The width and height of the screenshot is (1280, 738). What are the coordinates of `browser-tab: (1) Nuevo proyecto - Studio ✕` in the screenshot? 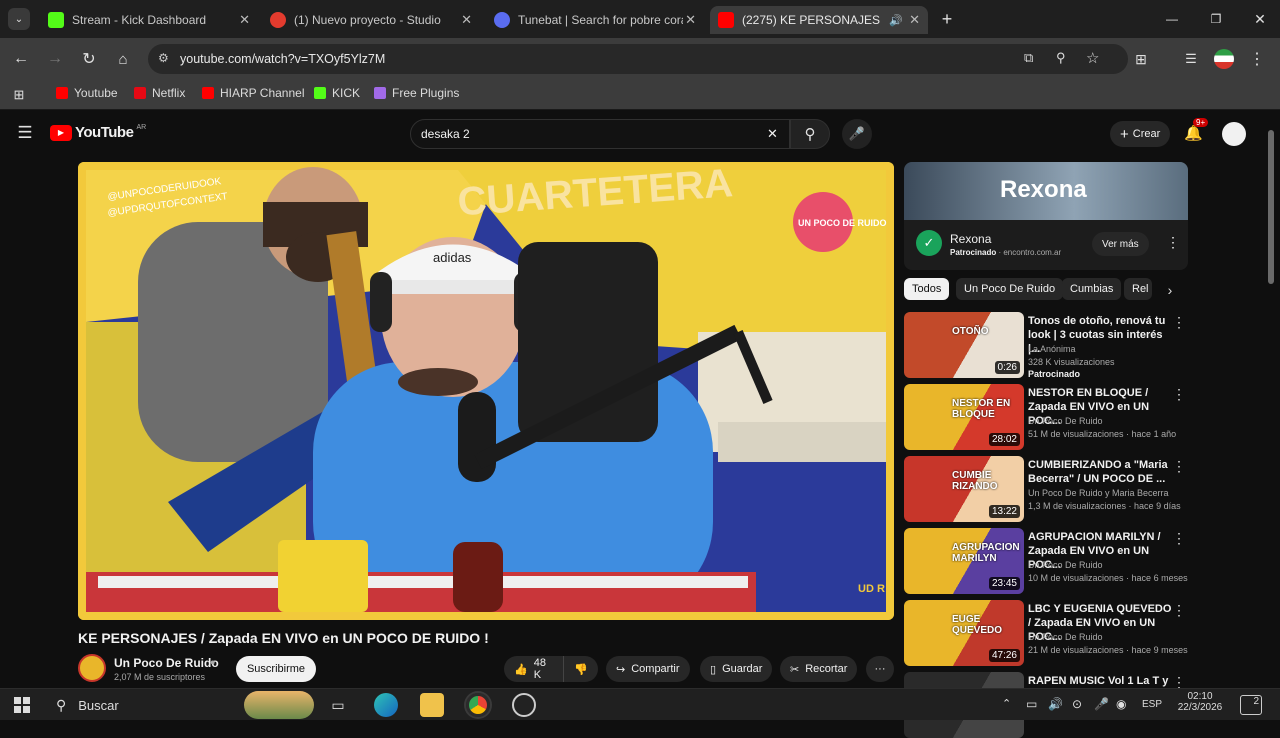 It's located at (371, 20).